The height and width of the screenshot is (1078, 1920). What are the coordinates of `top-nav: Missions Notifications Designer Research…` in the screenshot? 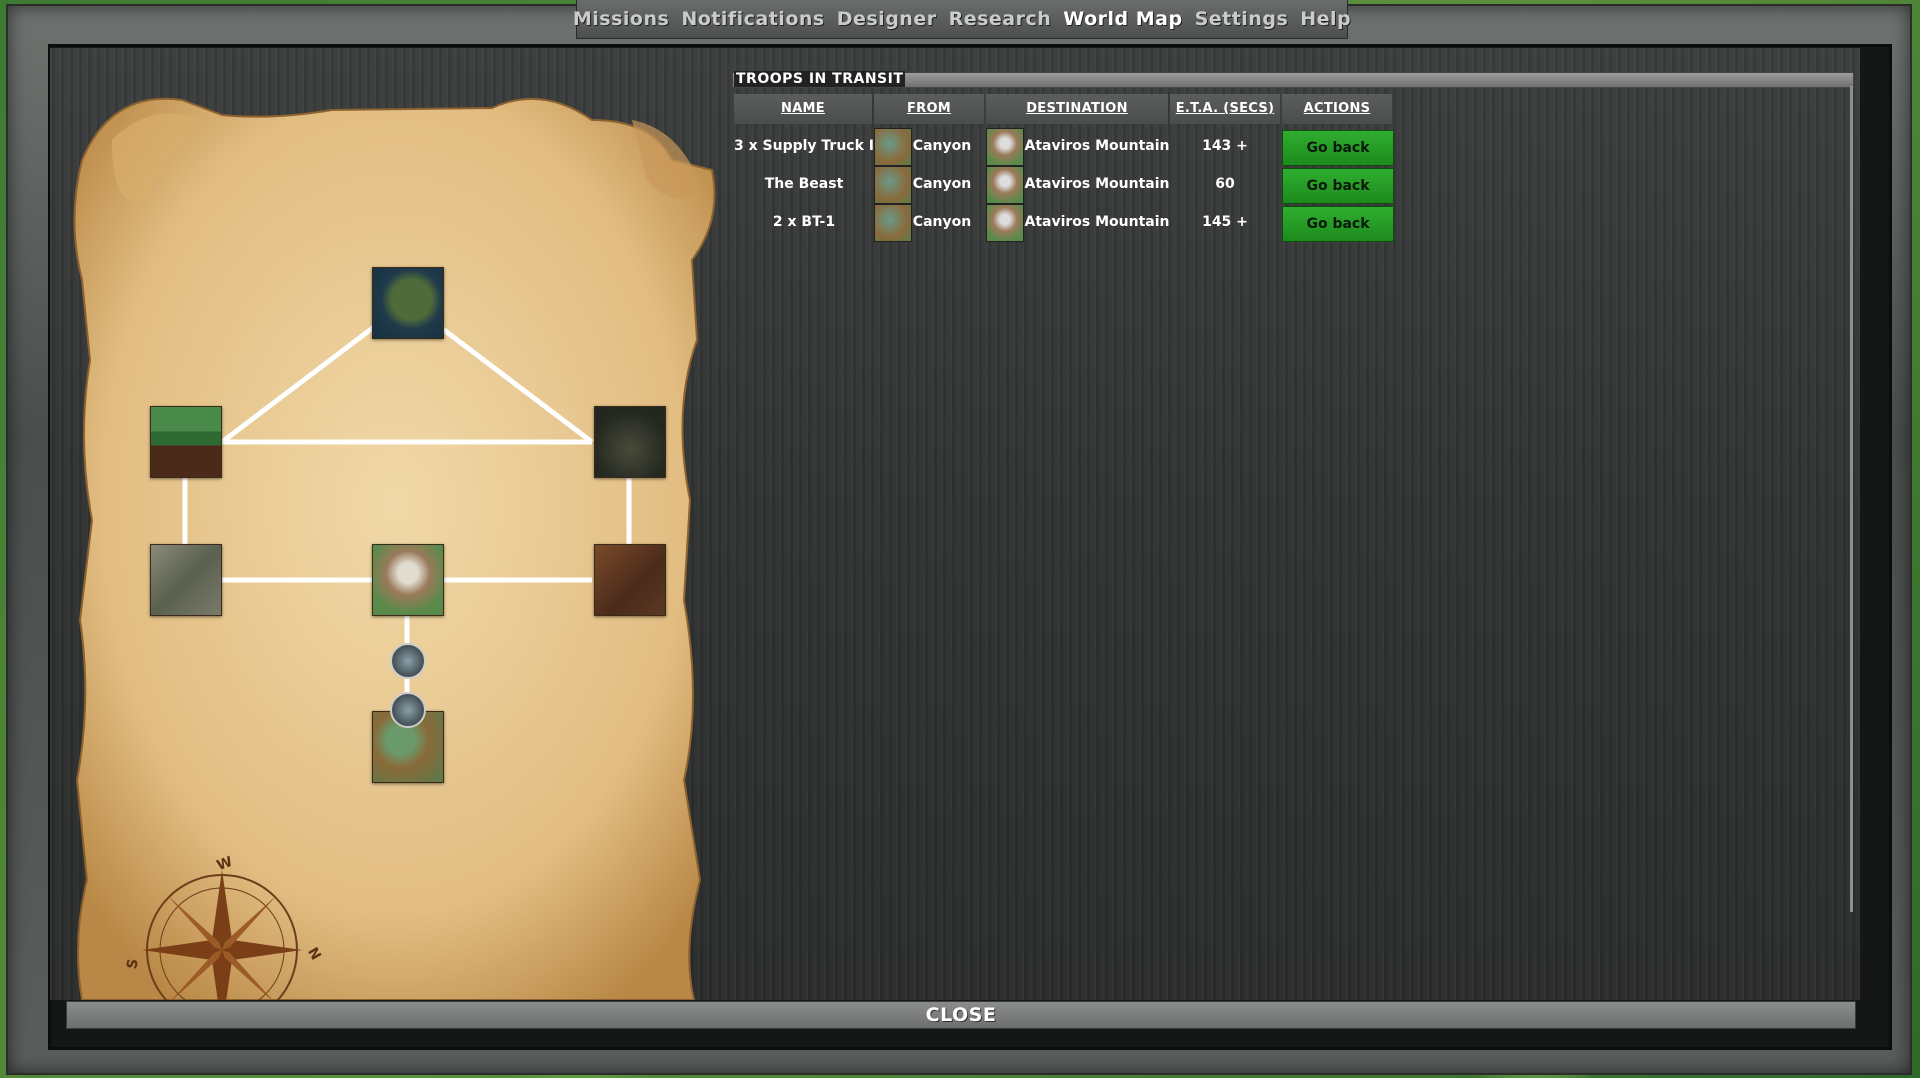 It's located at (962, 19).